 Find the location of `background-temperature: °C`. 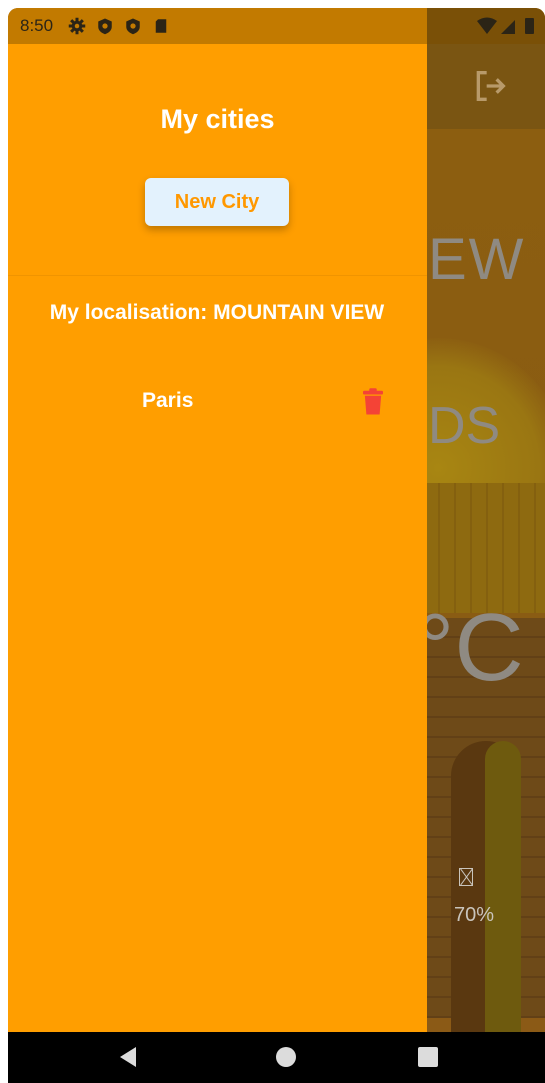

background-temperature: °C is located at coordinates (470, 647).